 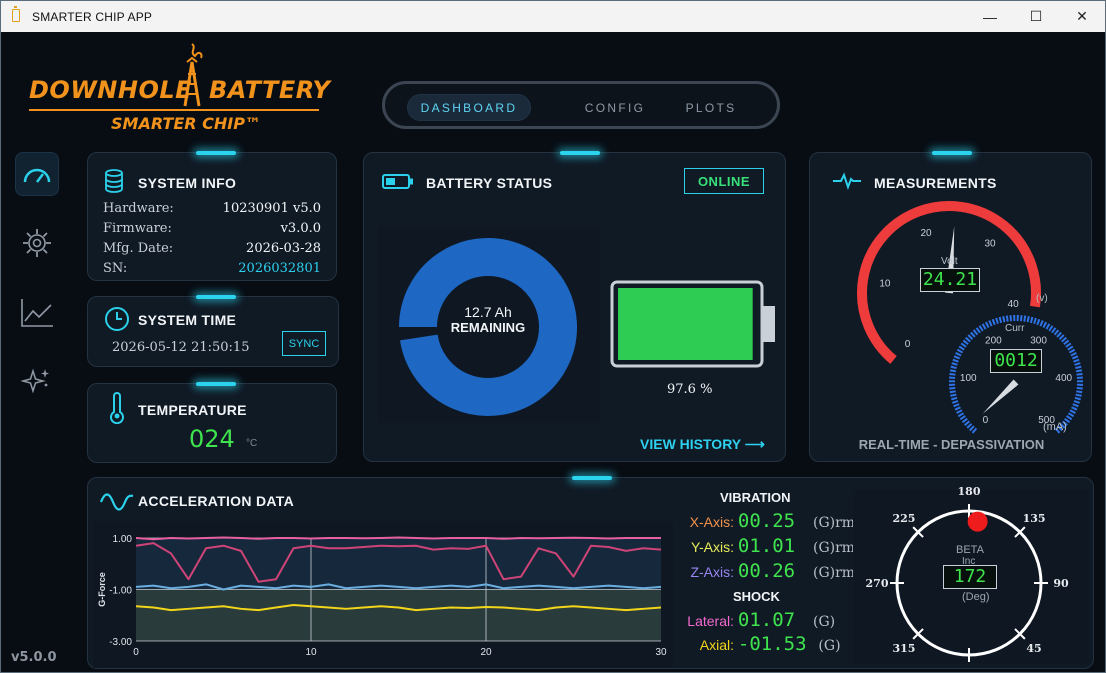 What do you see at coordinates (486, 652) in the screenshot?
I see `x-tick-label: 20` at bounding box center [486, 652].